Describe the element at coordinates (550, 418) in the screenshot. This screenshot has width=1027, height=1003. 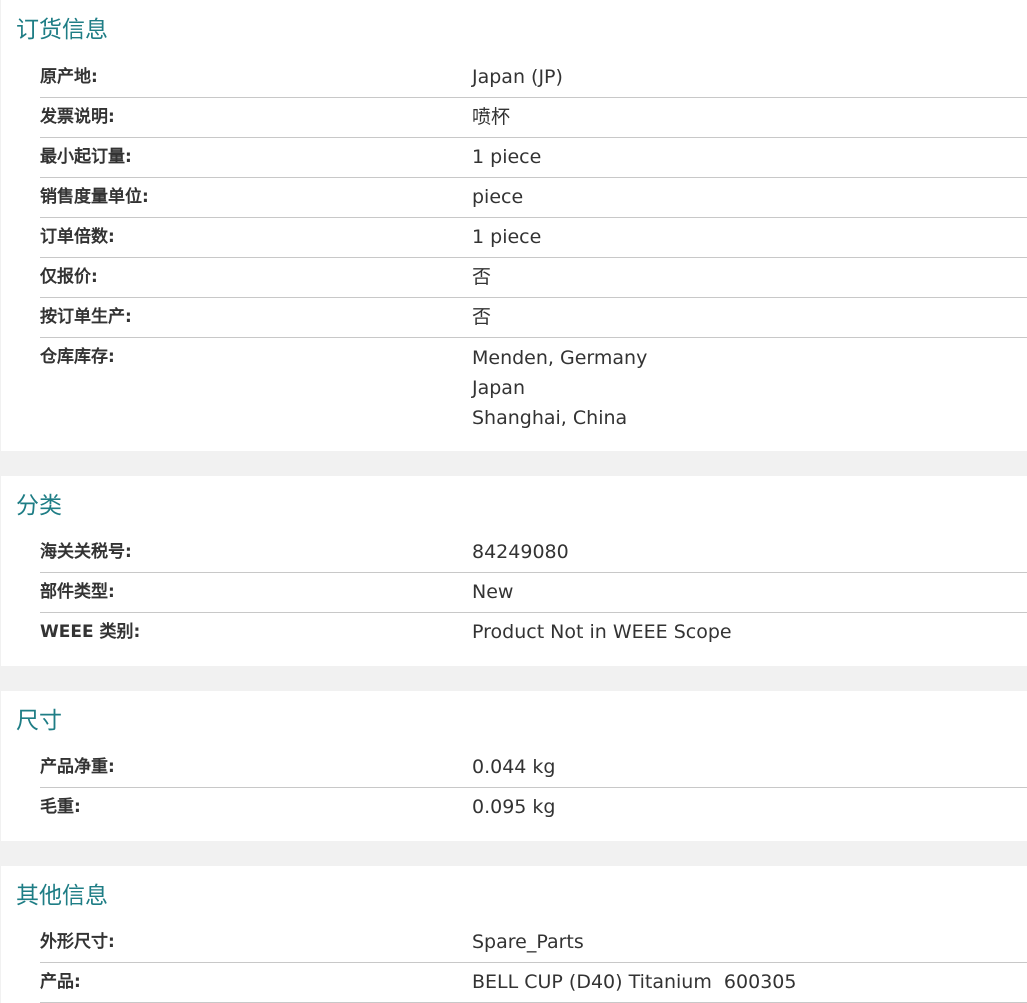
I see `warehouse-location: Shanghai, China` at that location.